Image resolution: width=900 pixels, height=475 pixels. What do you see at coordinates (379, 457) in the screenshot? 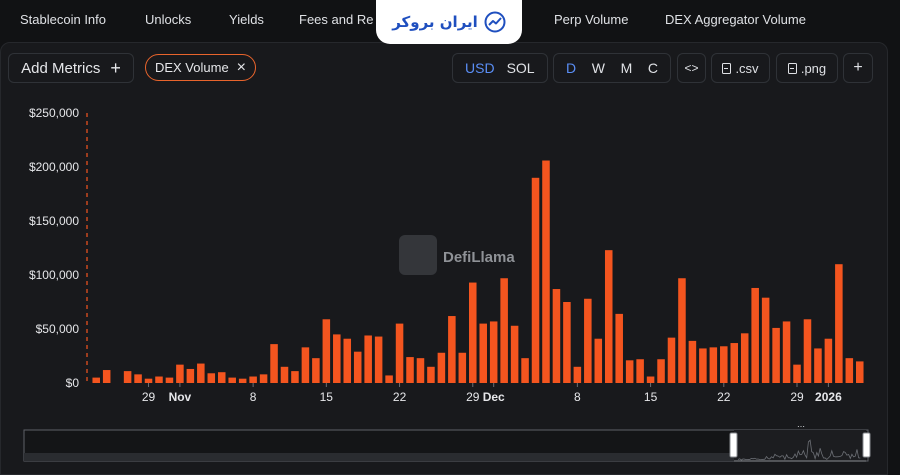
I see `slider-unselected-area` at bounding box center [379, 457].